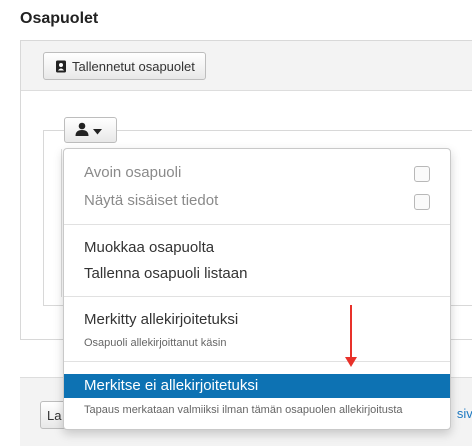 This screenshot has height=446, width=472. I want to click on menu-item-description: Osapuoli allekirjoittanut käsin, so click(155, 343).